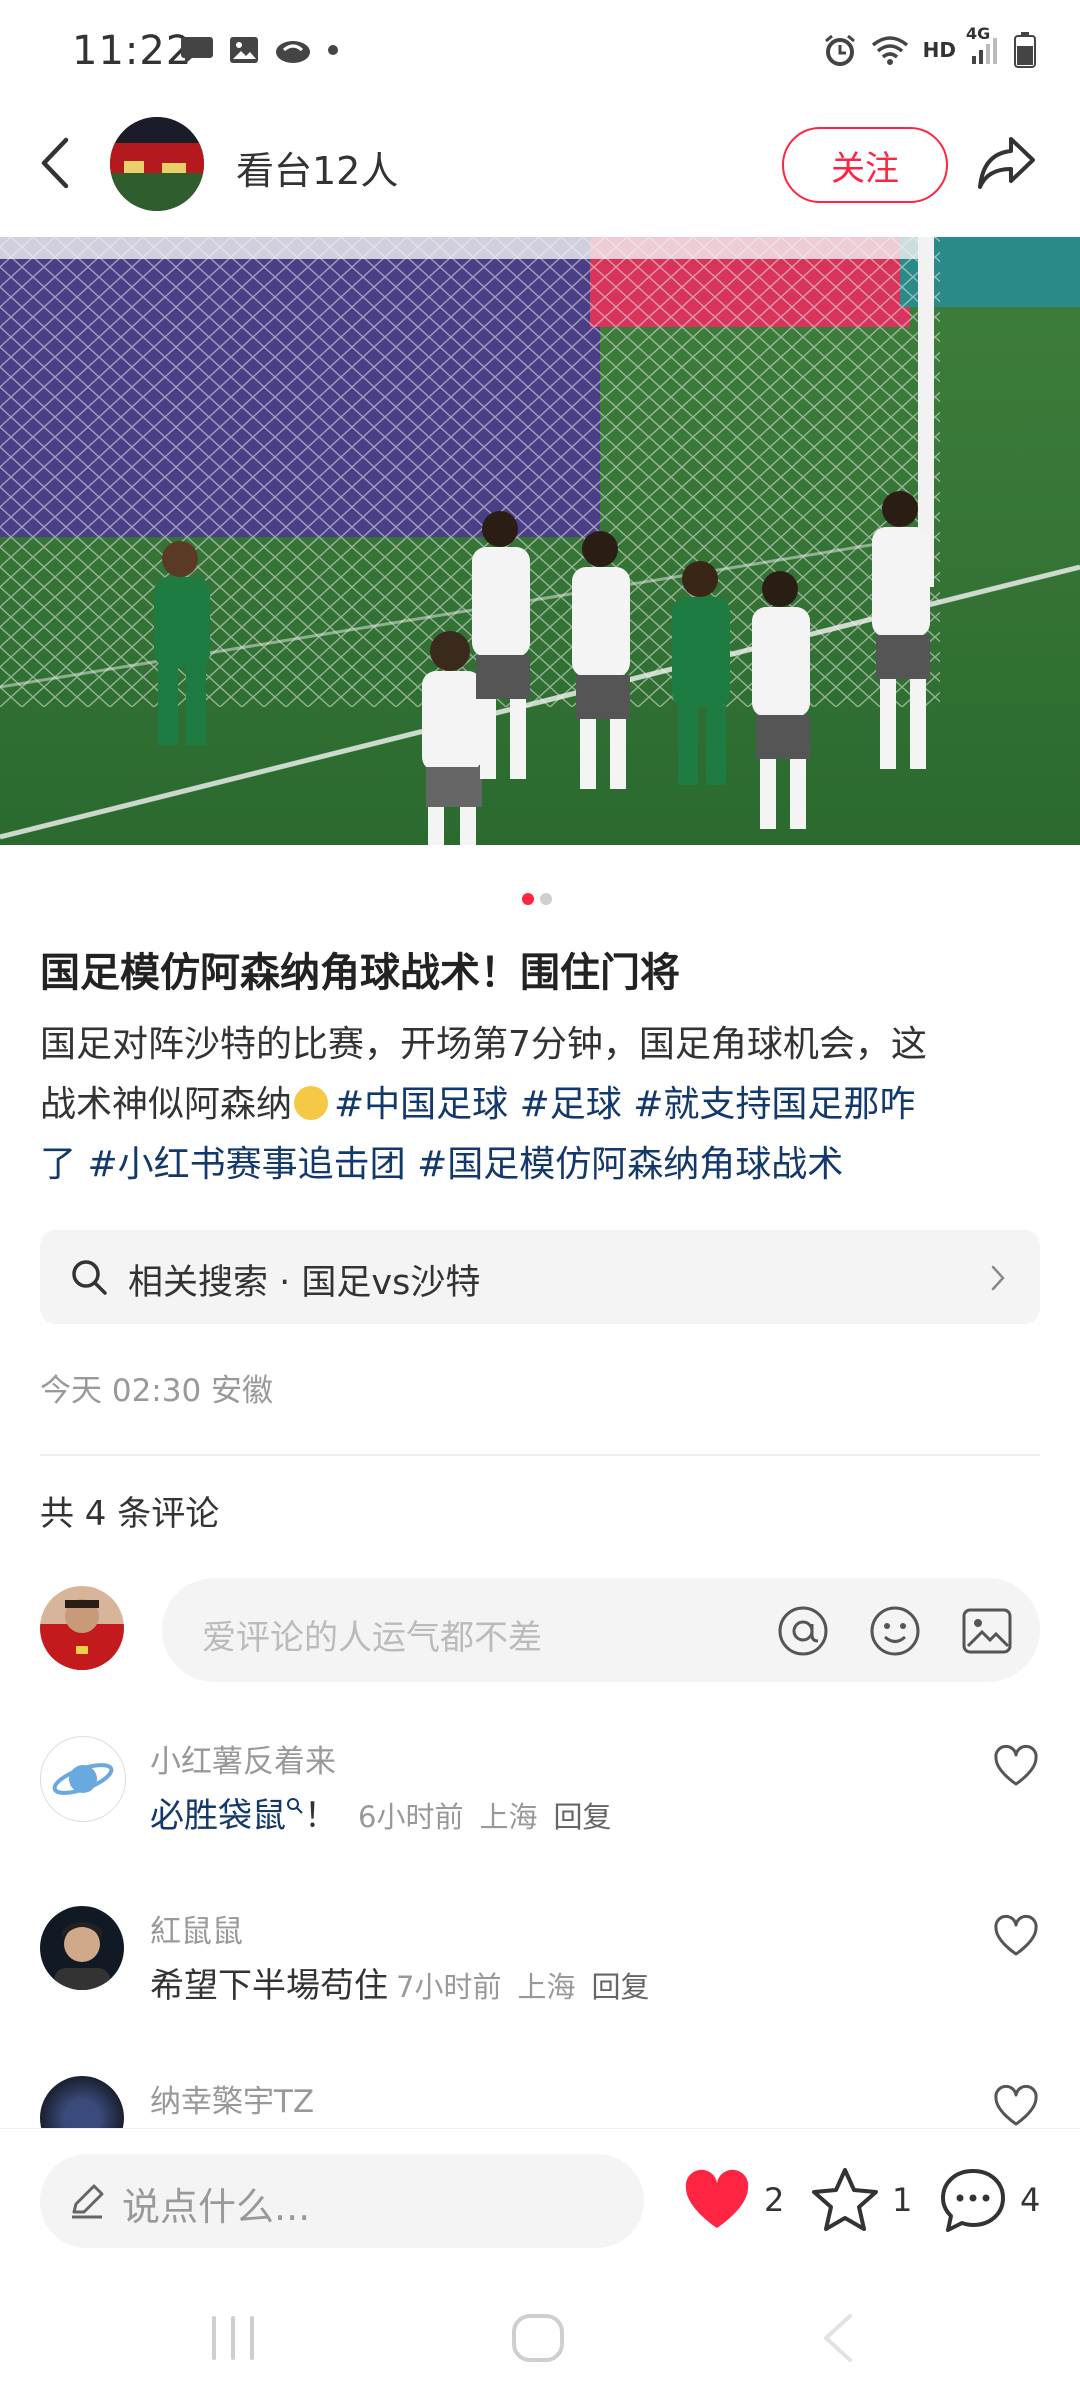  What do you see at coordinates (157, 1391) in the screenshot?
I see `post-meta: 今天 02:30 安徽` at bounding box center [157, 1391].